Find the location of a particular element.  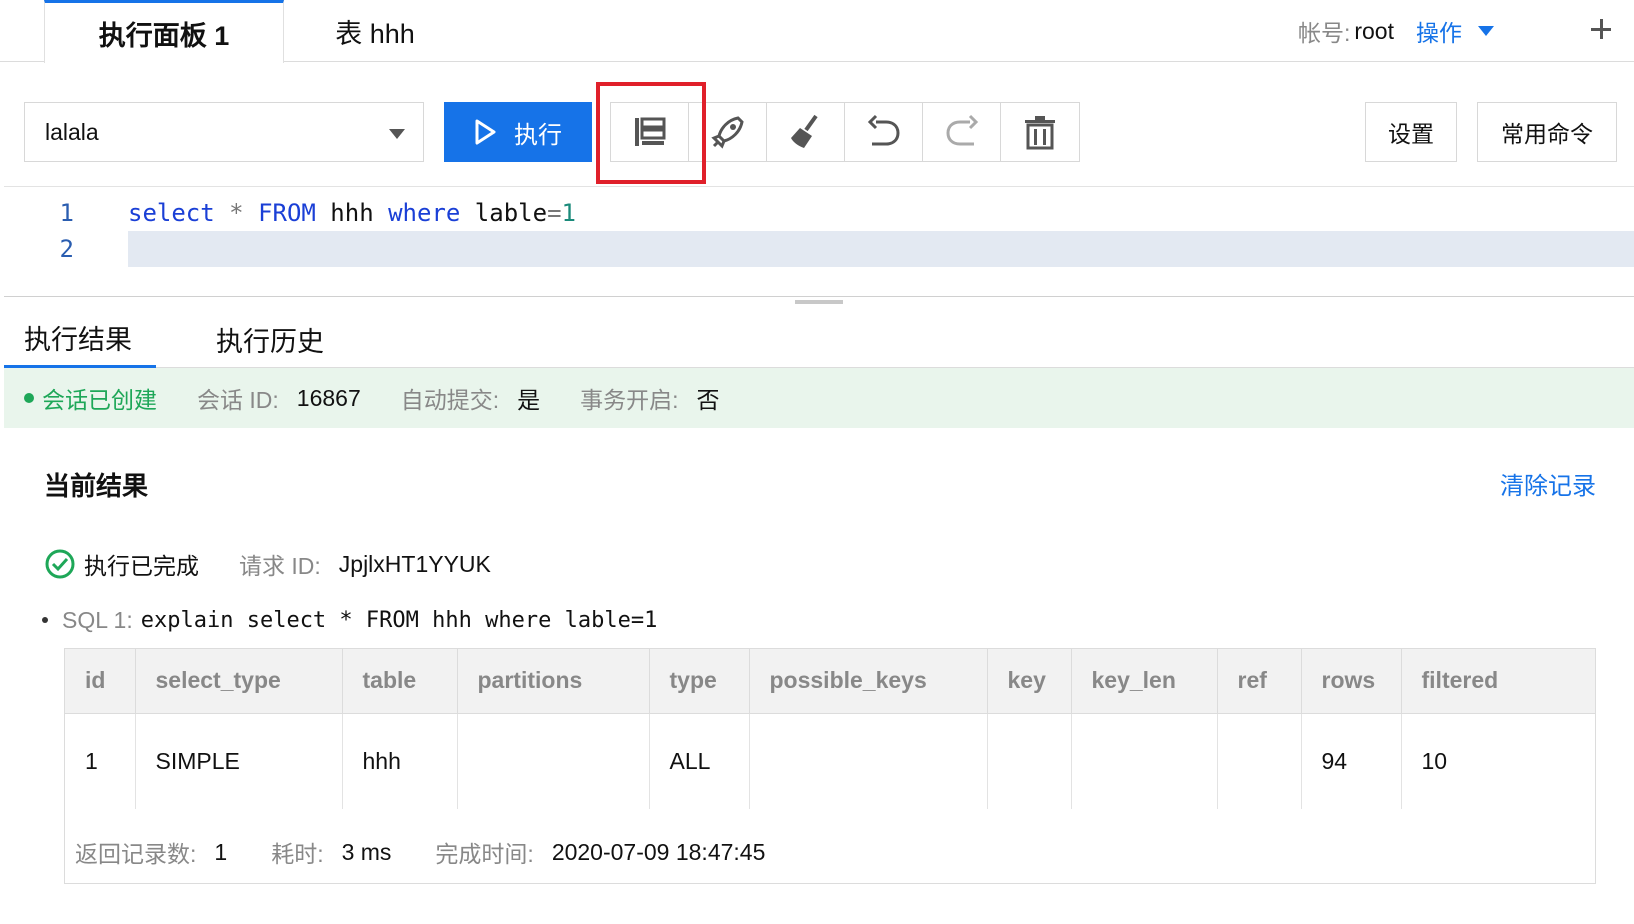

line-number: 1 is located at coordinates (66, 213).